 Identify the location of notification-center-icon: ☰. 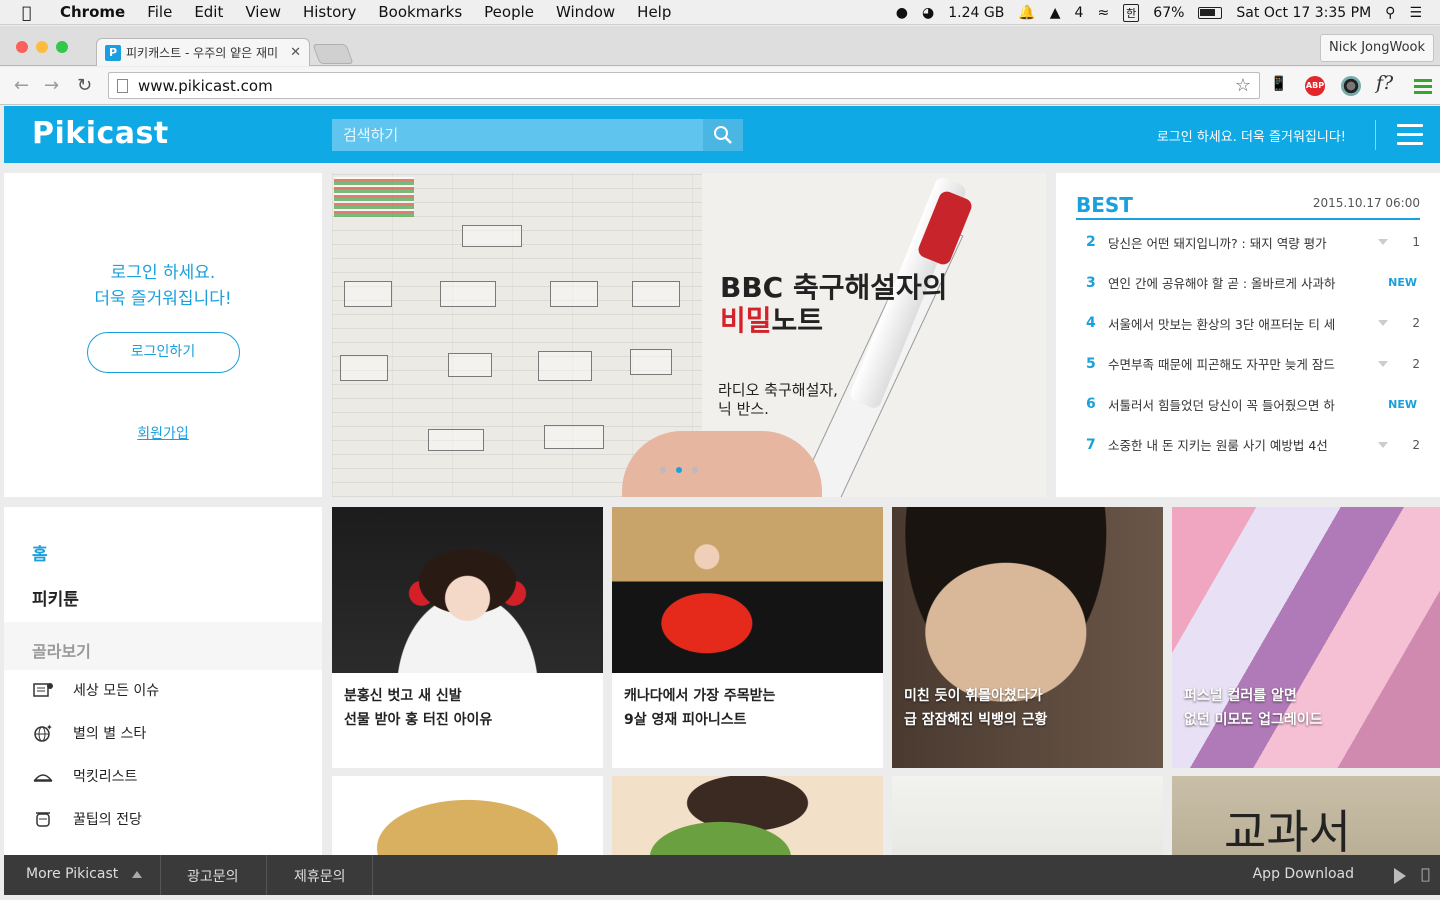
(1415, 13).